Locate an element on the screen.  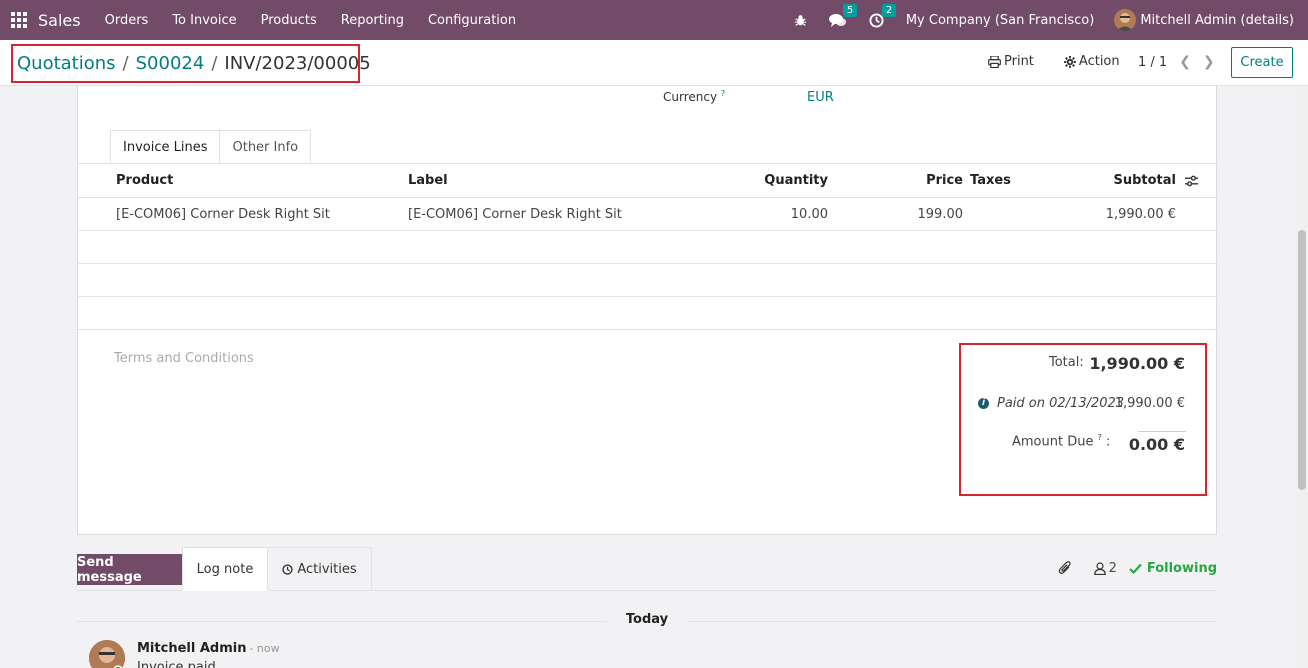
action-label: Action is located at coordinates (1099, 61).